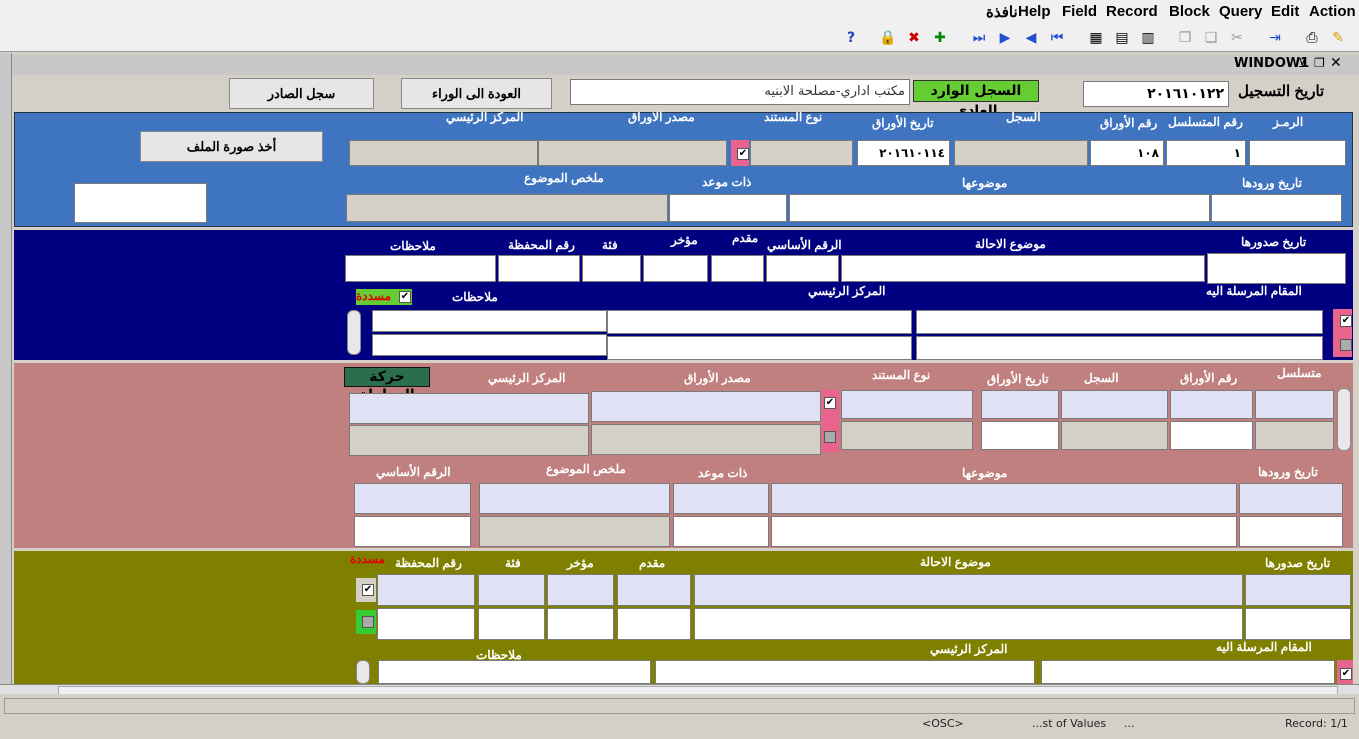  What do you see at coordinates (1023, 268) in the screenshot?
I see `referral-subject-field` at bounding box center [1023, 268].